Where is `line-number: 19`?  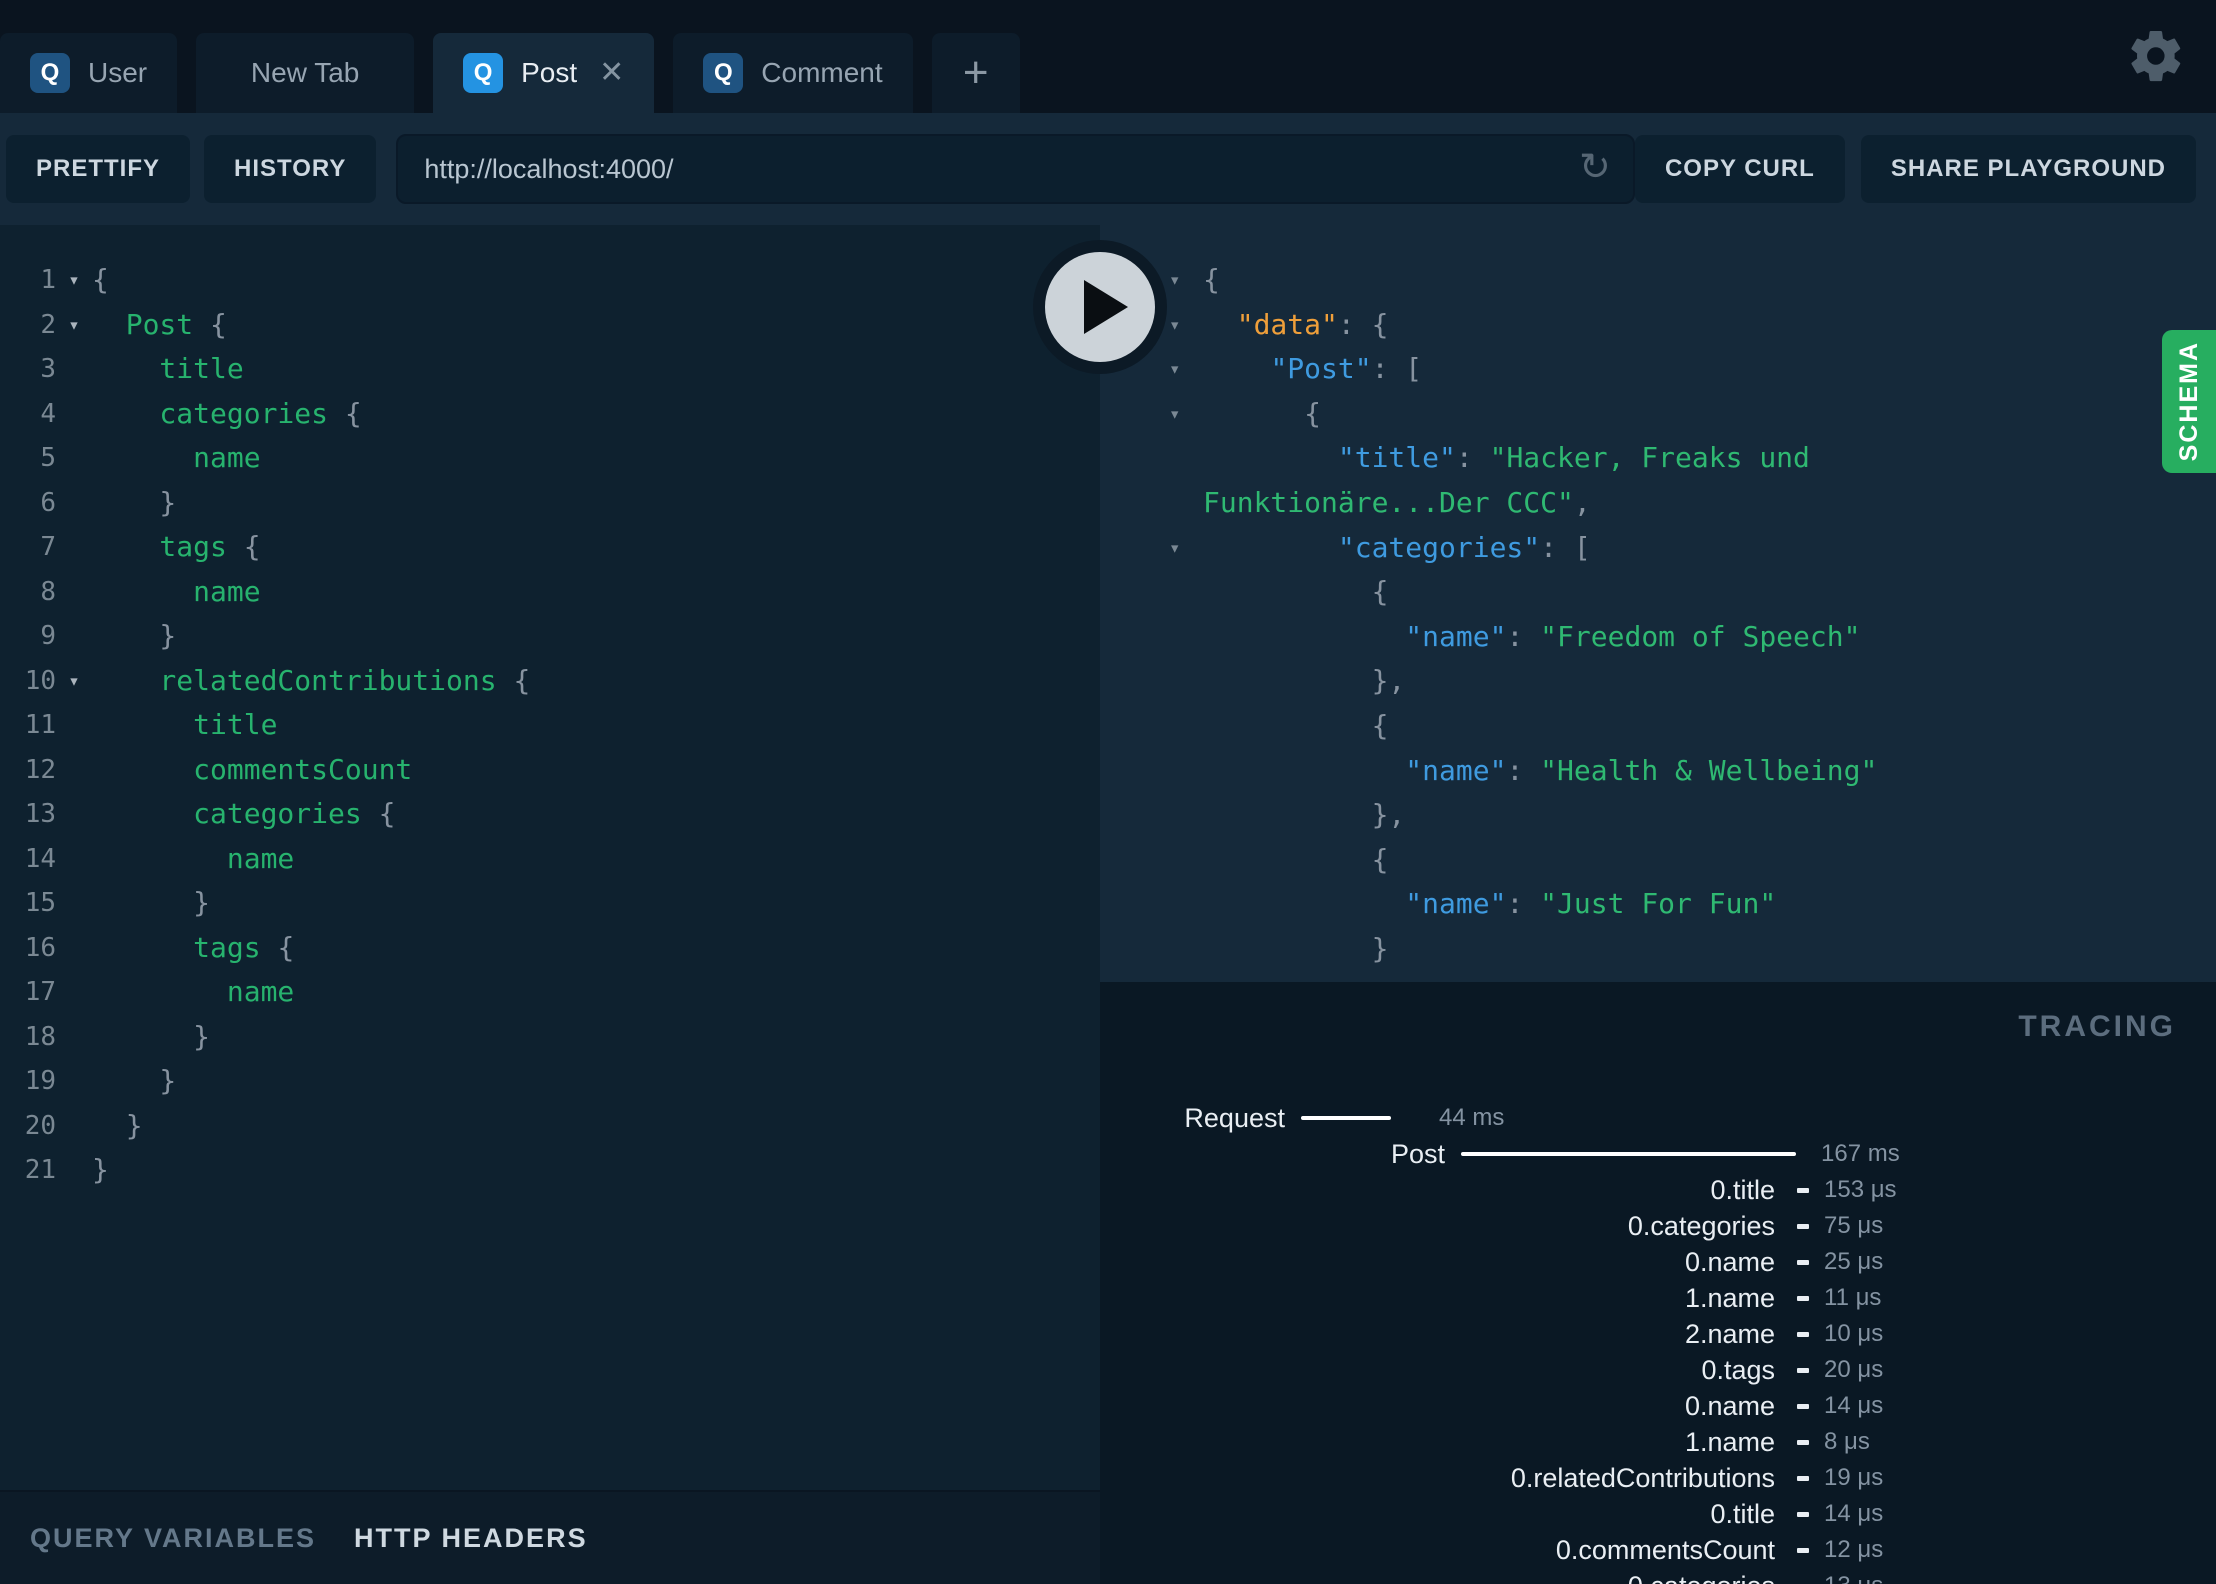
line-number: 19 is located at coordinates (40, 1081).